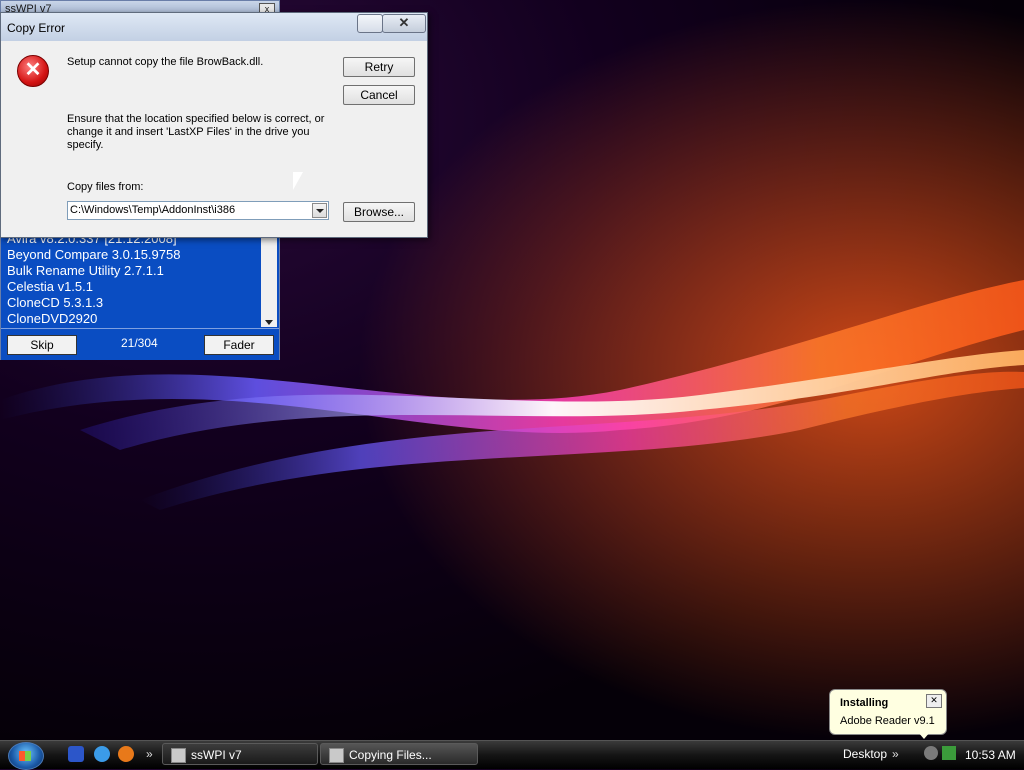  Describe the element at coordinates (336, 755) in the screenshot. I see `copying-files-app-icon` at that location.